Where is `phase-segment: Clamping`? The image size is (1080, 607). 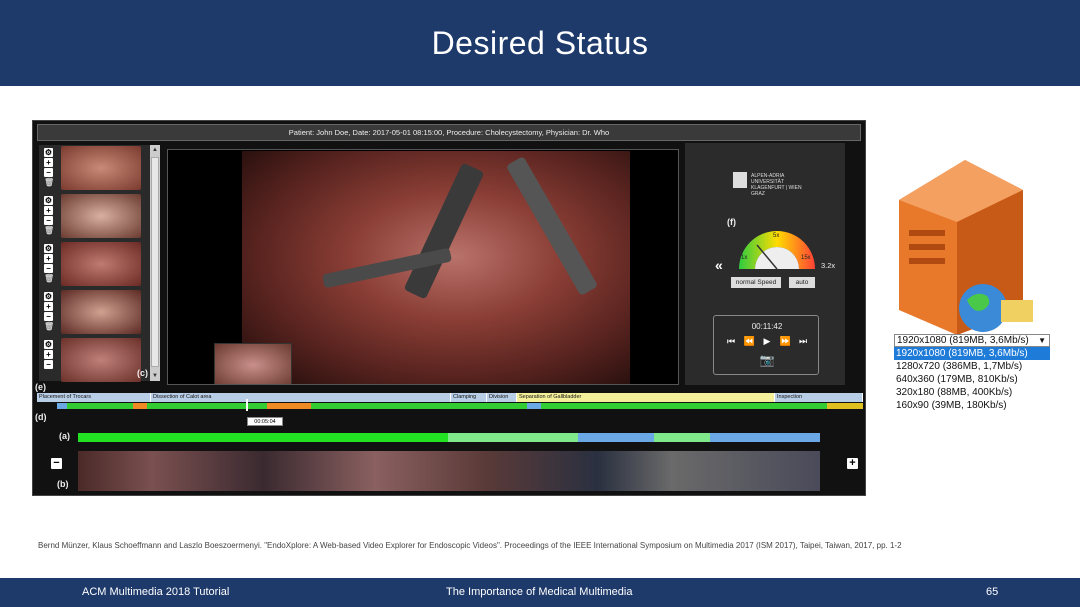
phase-segment: Clamping is located at coordinates (469, 397).